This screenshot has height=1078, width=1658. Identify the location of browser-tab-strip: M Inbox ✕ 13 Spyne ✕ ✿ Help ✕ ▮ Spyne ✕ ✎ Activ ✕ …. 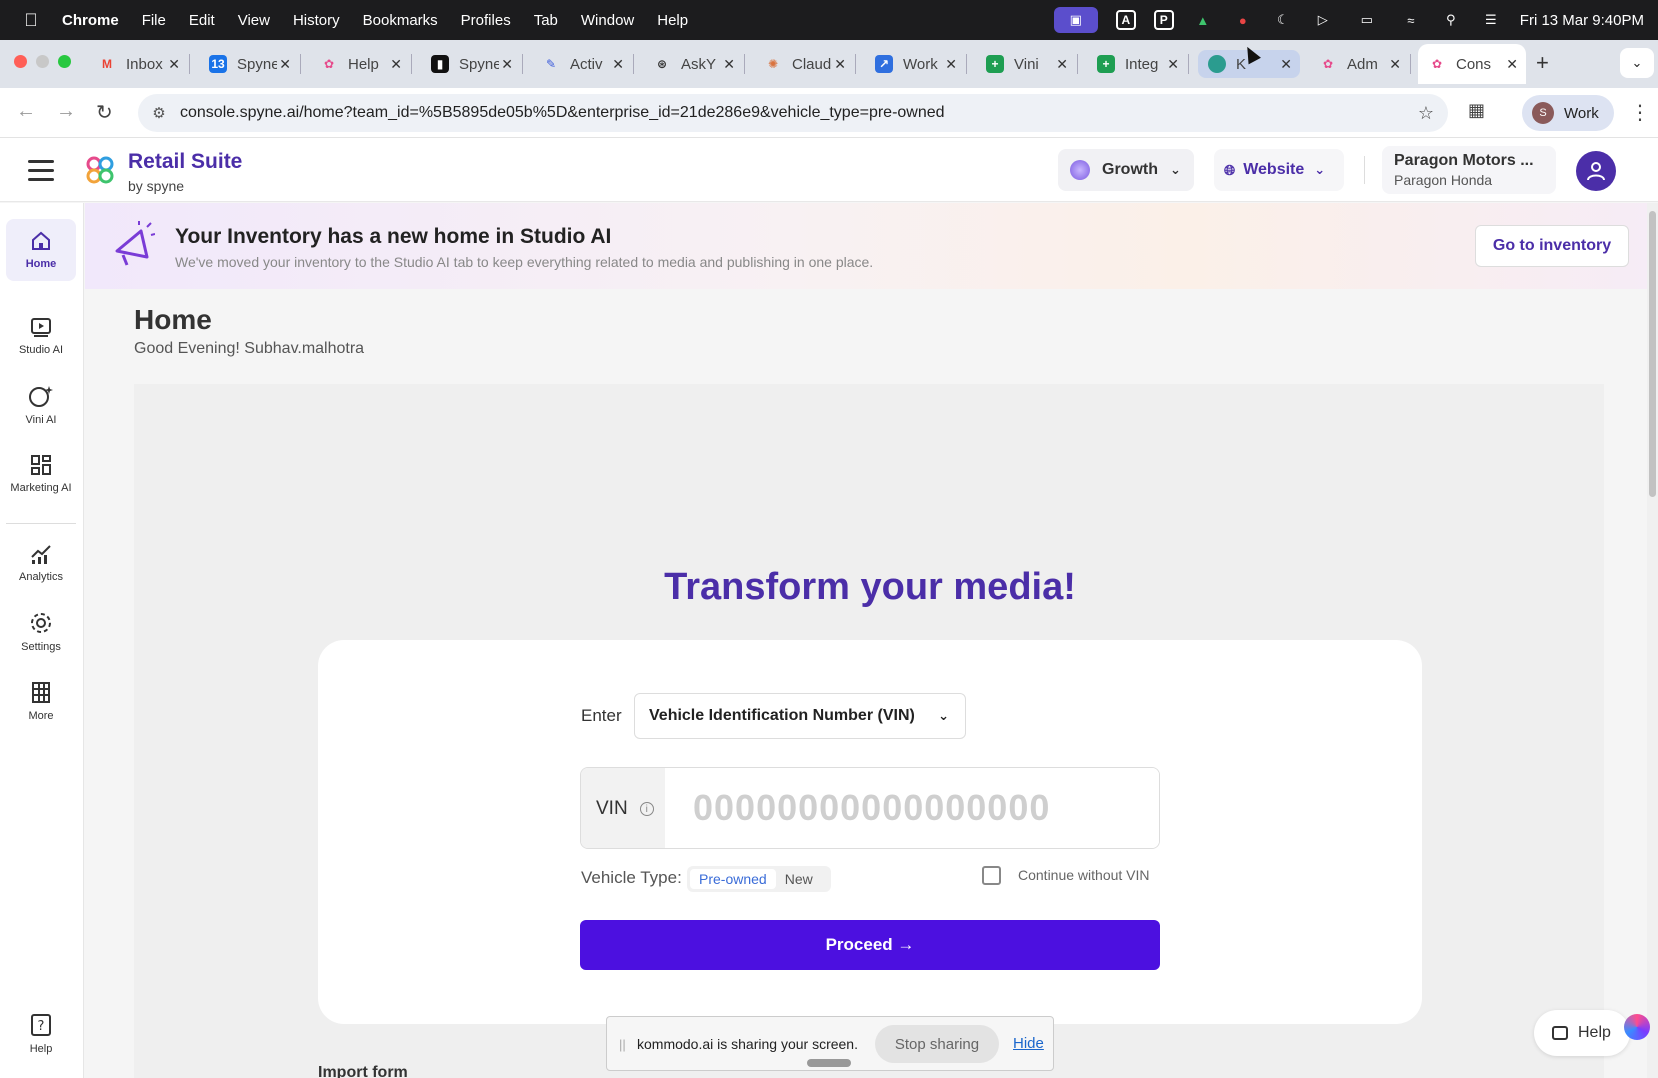
(829, 64).